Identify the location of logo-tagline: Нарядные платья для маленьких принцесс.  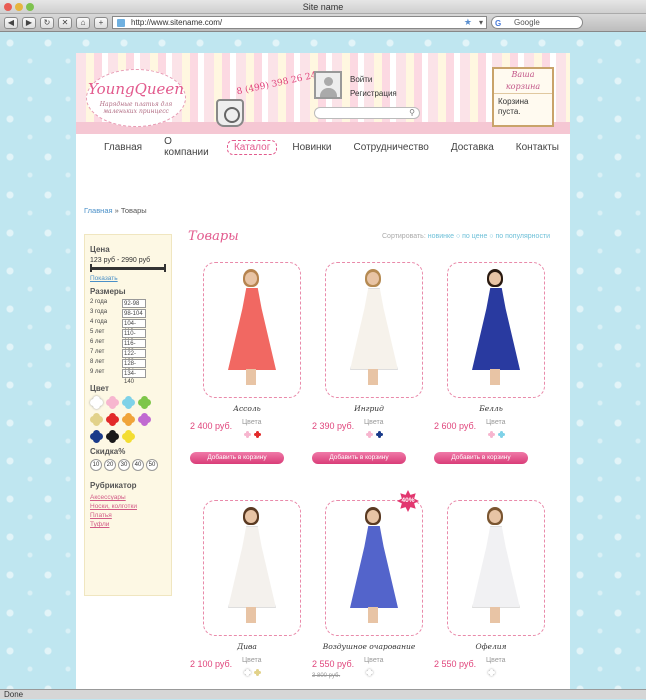
(136, 108).